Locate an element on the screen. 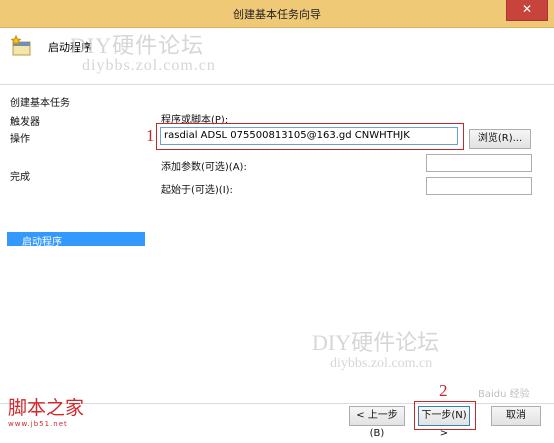 The height and width of the screenshot is (443, 554). window-title: 创建基本任务向导 is located at coordinates (277, 14).